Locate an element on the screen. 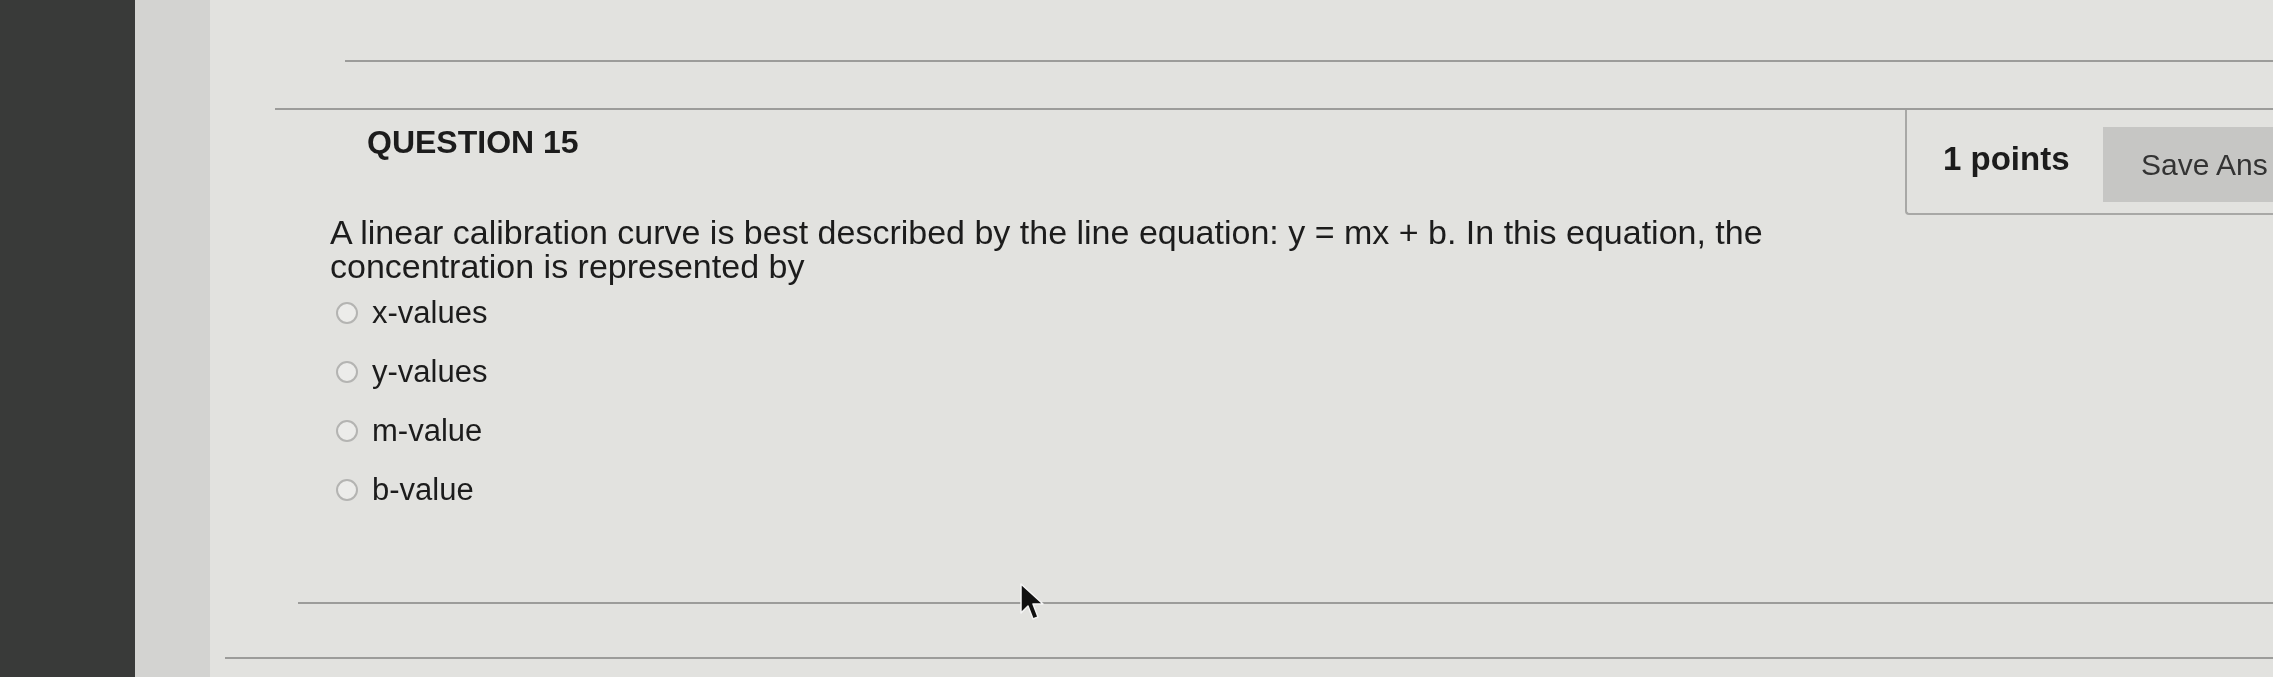 The width and height of the screenshot is (2273, 677). option-label: x-values is located at coordinates (430, 312).